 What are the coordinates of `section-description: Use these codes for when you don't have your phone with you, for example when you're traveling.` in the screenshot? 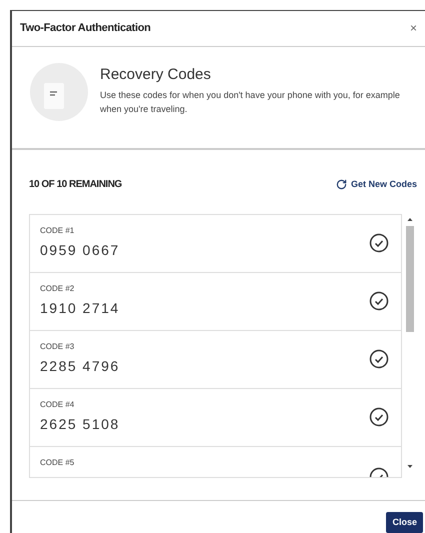 It's located at (250, 102).